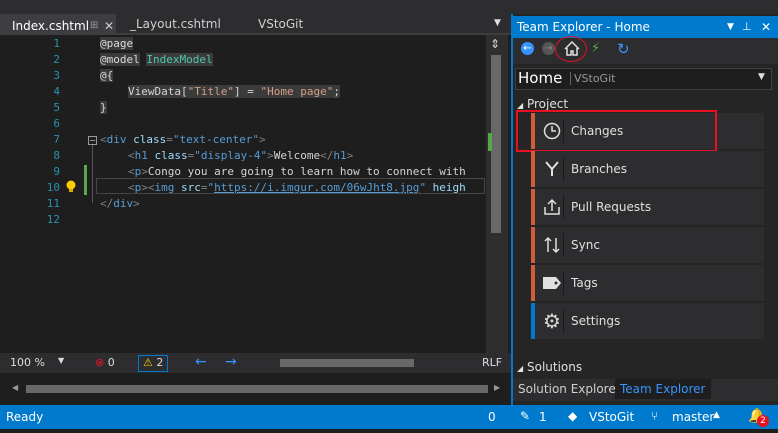  What do you see at coordinates (492, 362) in the screenshot?
I see `line-ending: RLF` at bounding box center [492, 362].